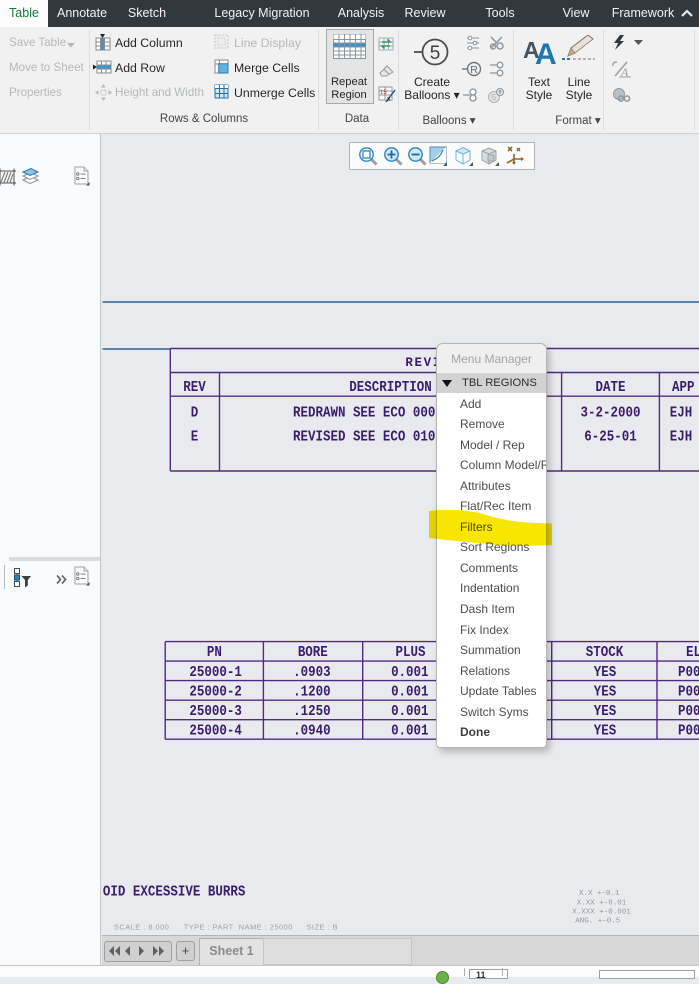  I want to click on svg-text: 6-25-01, so click(610, 437).